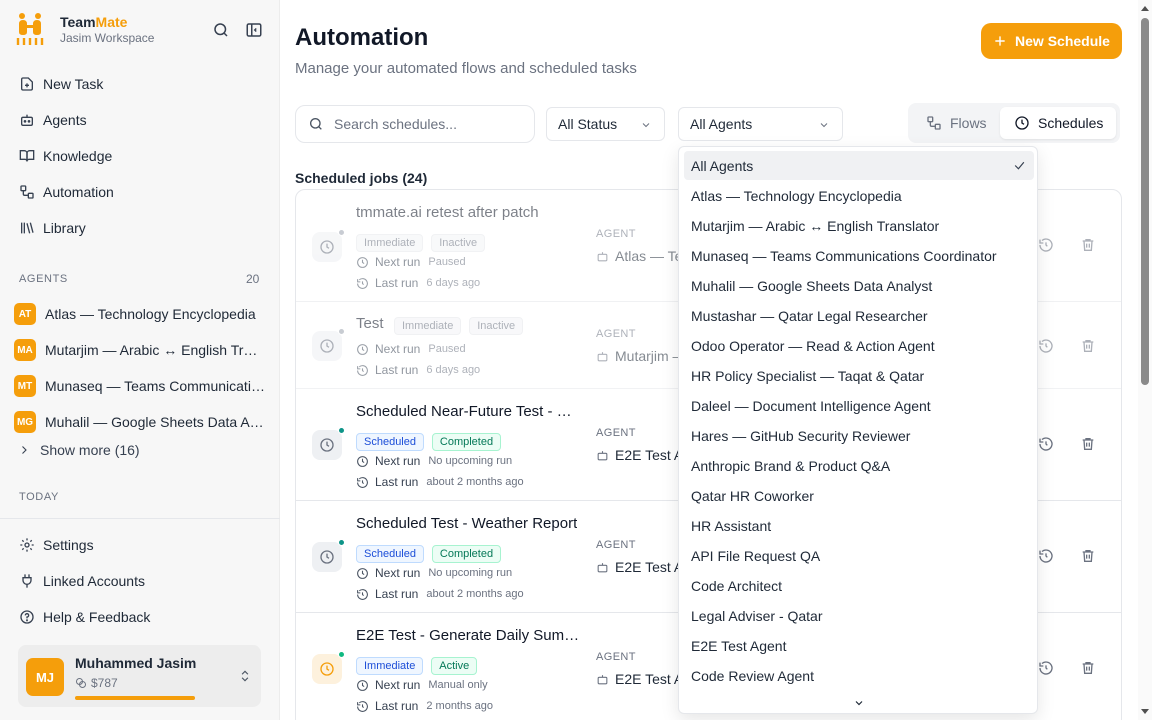 The height and width of the screenshot is (720, 1152). What do you see at coordinates (859, 555) in the screenshot?
I see `dropdown-option: API File Request QA` at bounding box center [859, 555].